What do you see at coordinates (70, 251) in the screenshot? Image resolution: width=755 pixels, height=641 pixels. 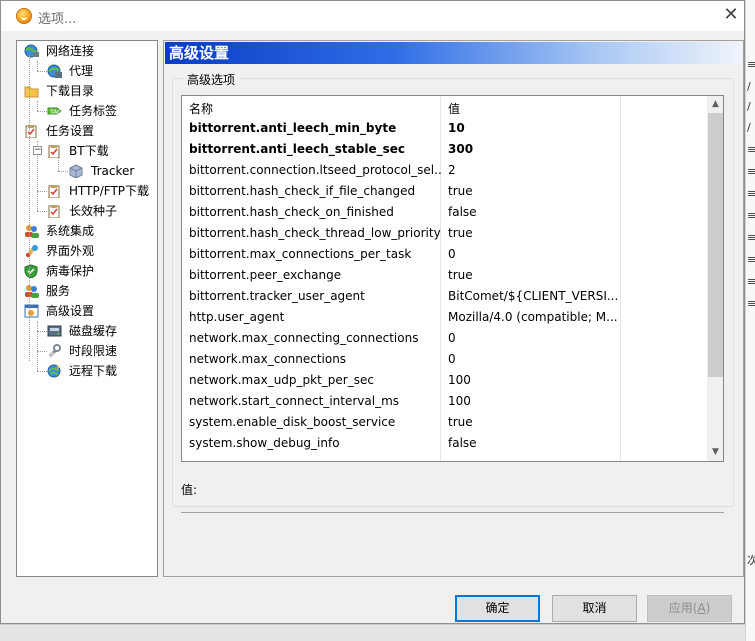 I see `sidebar-item-label: 界面外观` at bounding box center [70, 251].